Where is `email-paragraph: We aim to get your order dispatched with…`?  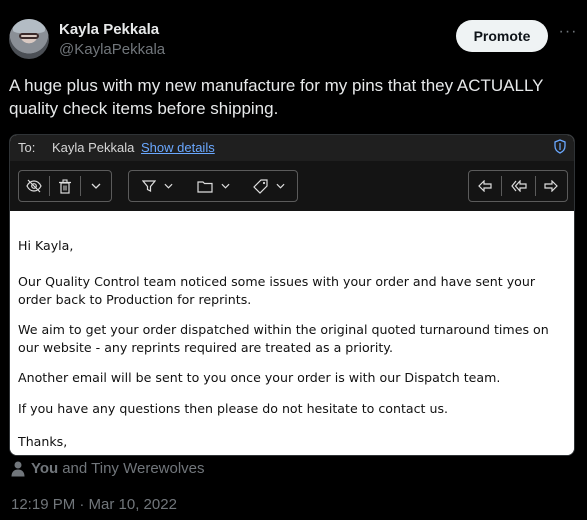 email-paragraph: We aim to get your order dispatched with… is located at coordinates (283, 338).